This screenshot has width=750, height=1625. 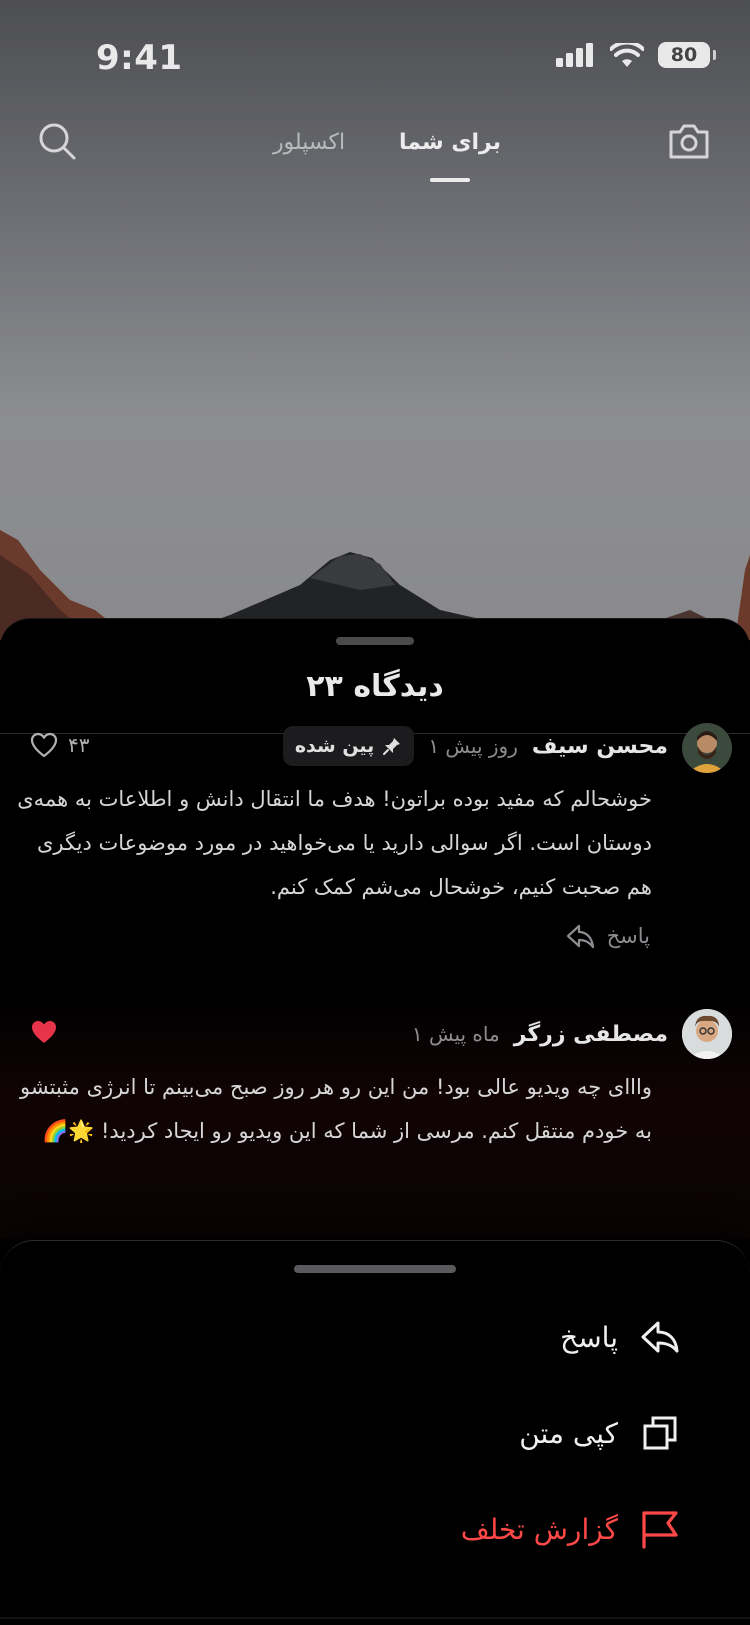 What do you see at coordinates (687, 55) in the screenshot?
I see `battery-indicator: 80` at bounding box center [687, 55].